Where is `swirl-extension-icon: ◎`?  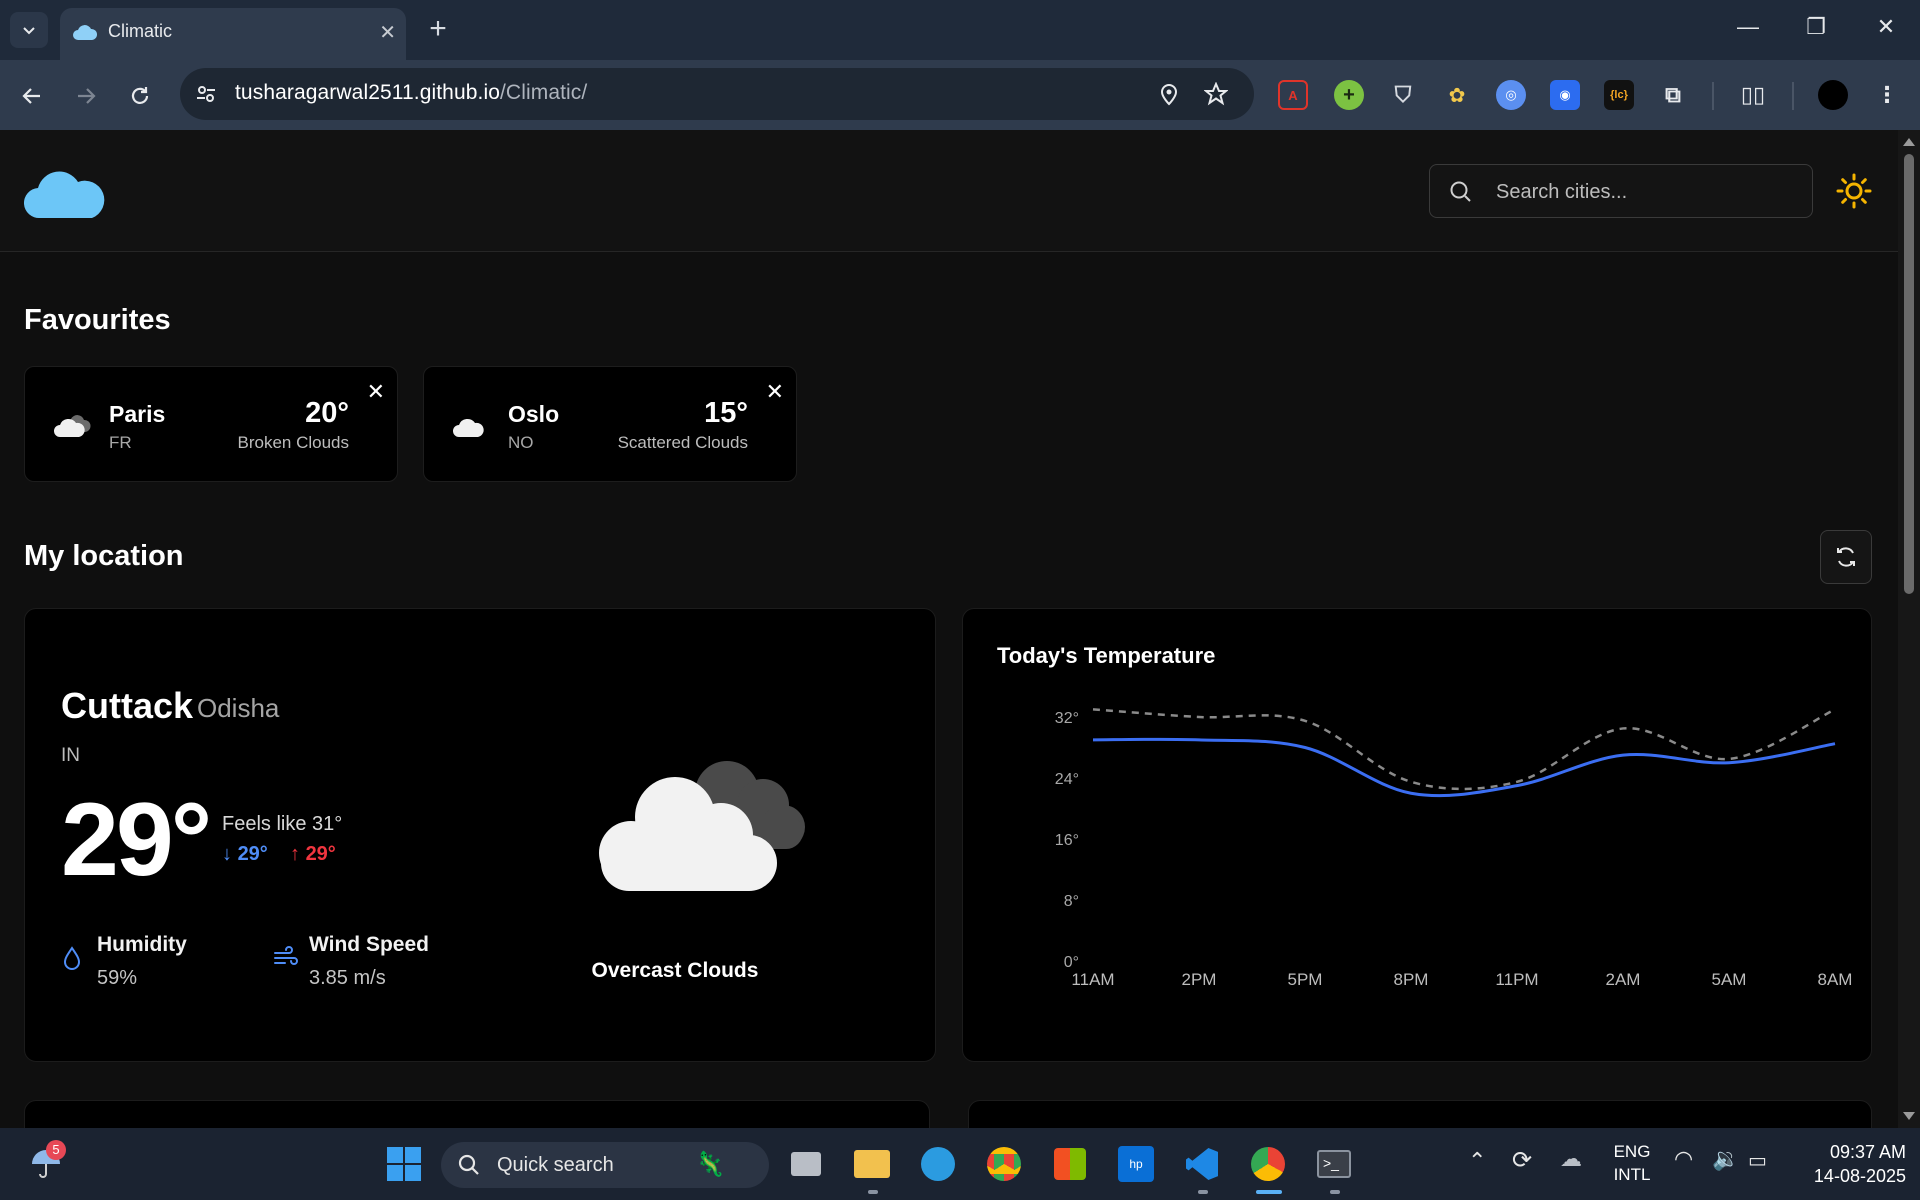
swirl-extension-icon: ◎ is located at coordinates (1511, 95).